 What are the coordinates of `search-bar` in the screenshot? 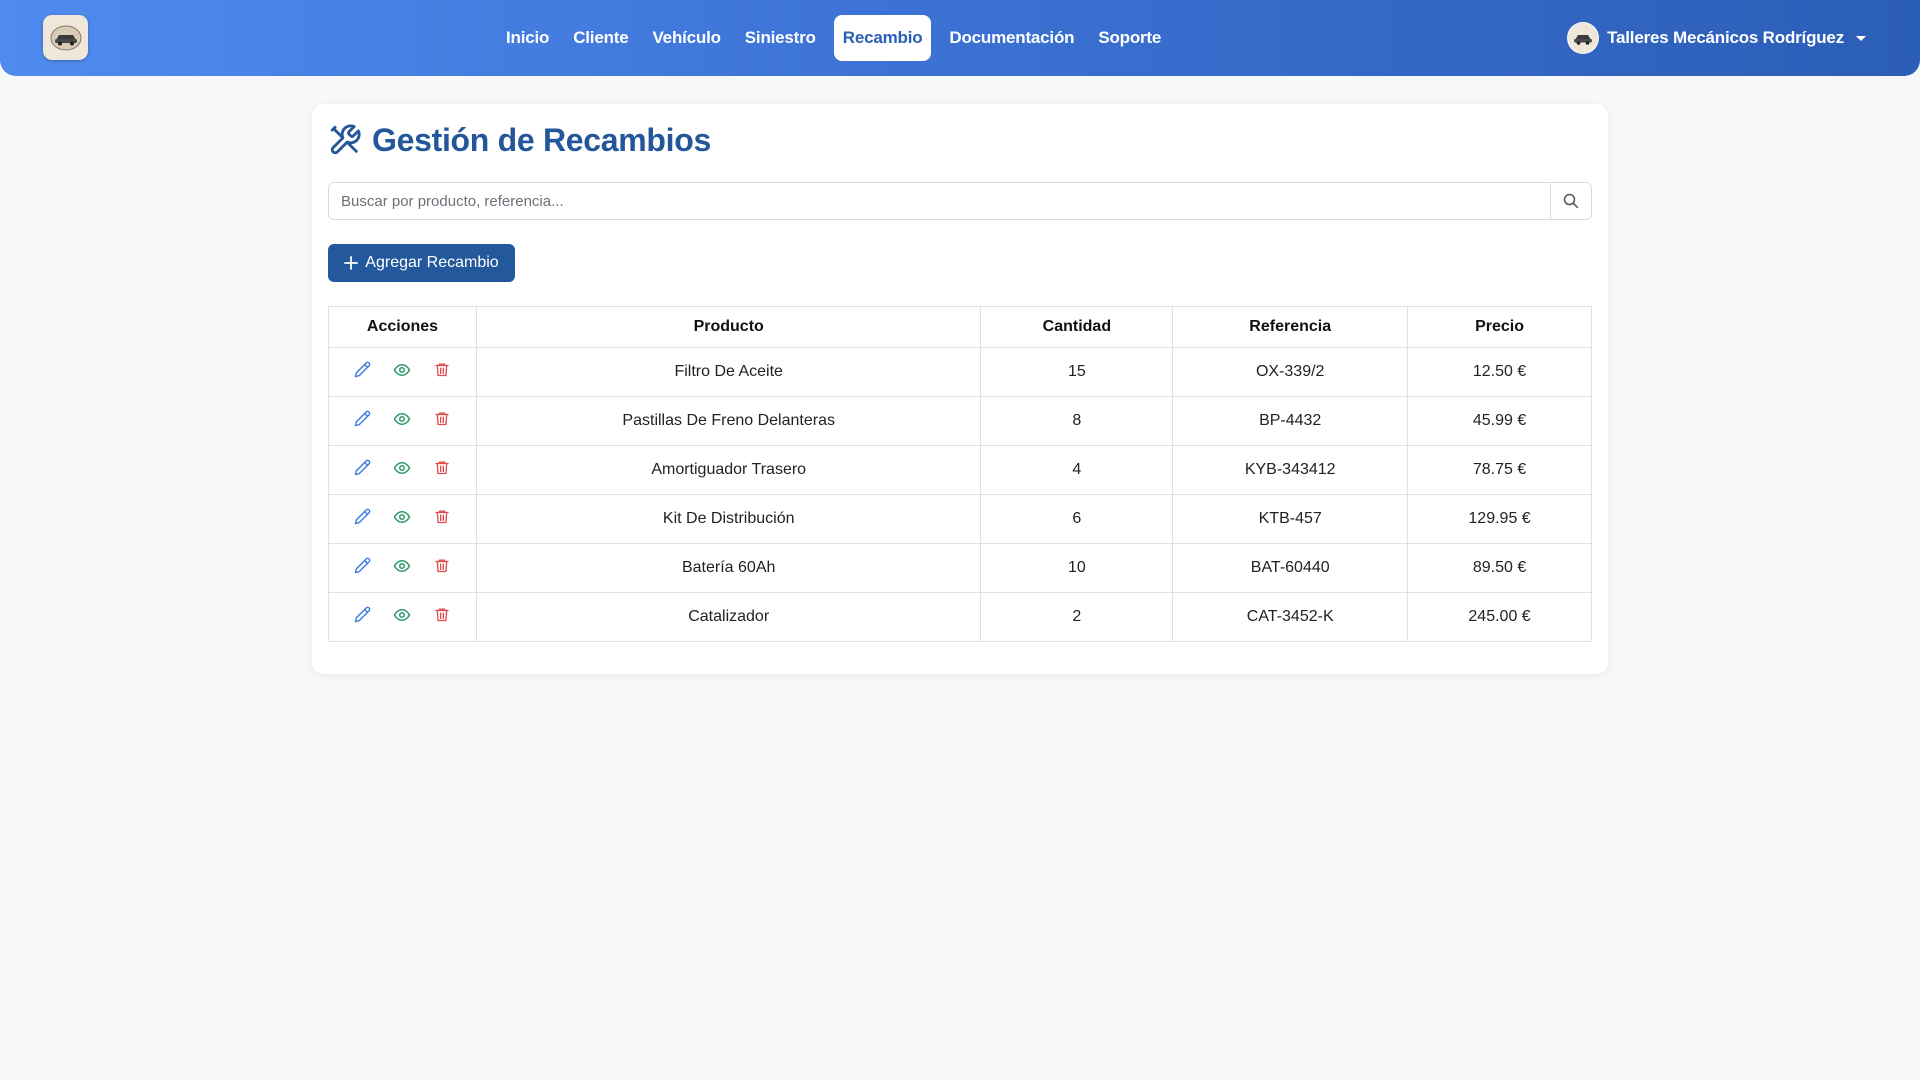 It's located at (960, 201).